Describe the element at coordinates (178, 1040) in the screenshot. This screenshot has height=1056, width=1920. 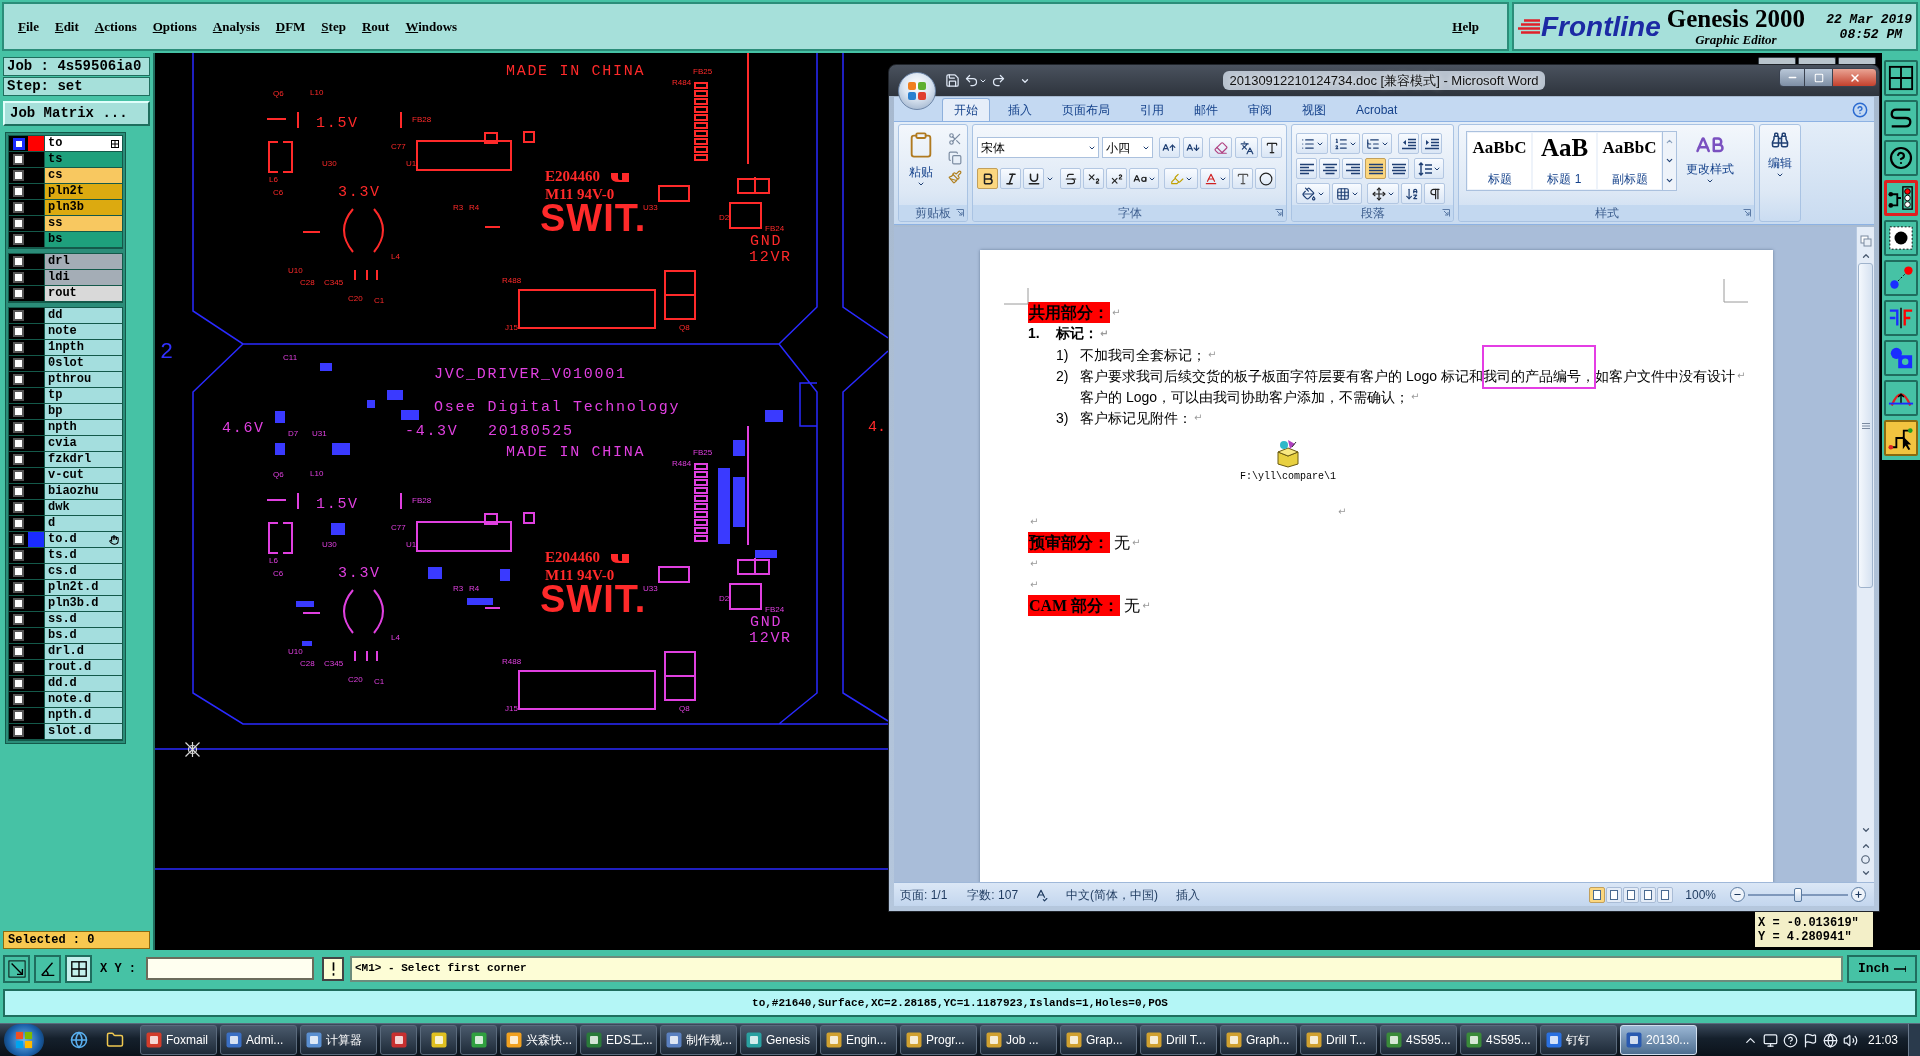
I see `taskbar-button: Foxmail` at that location.